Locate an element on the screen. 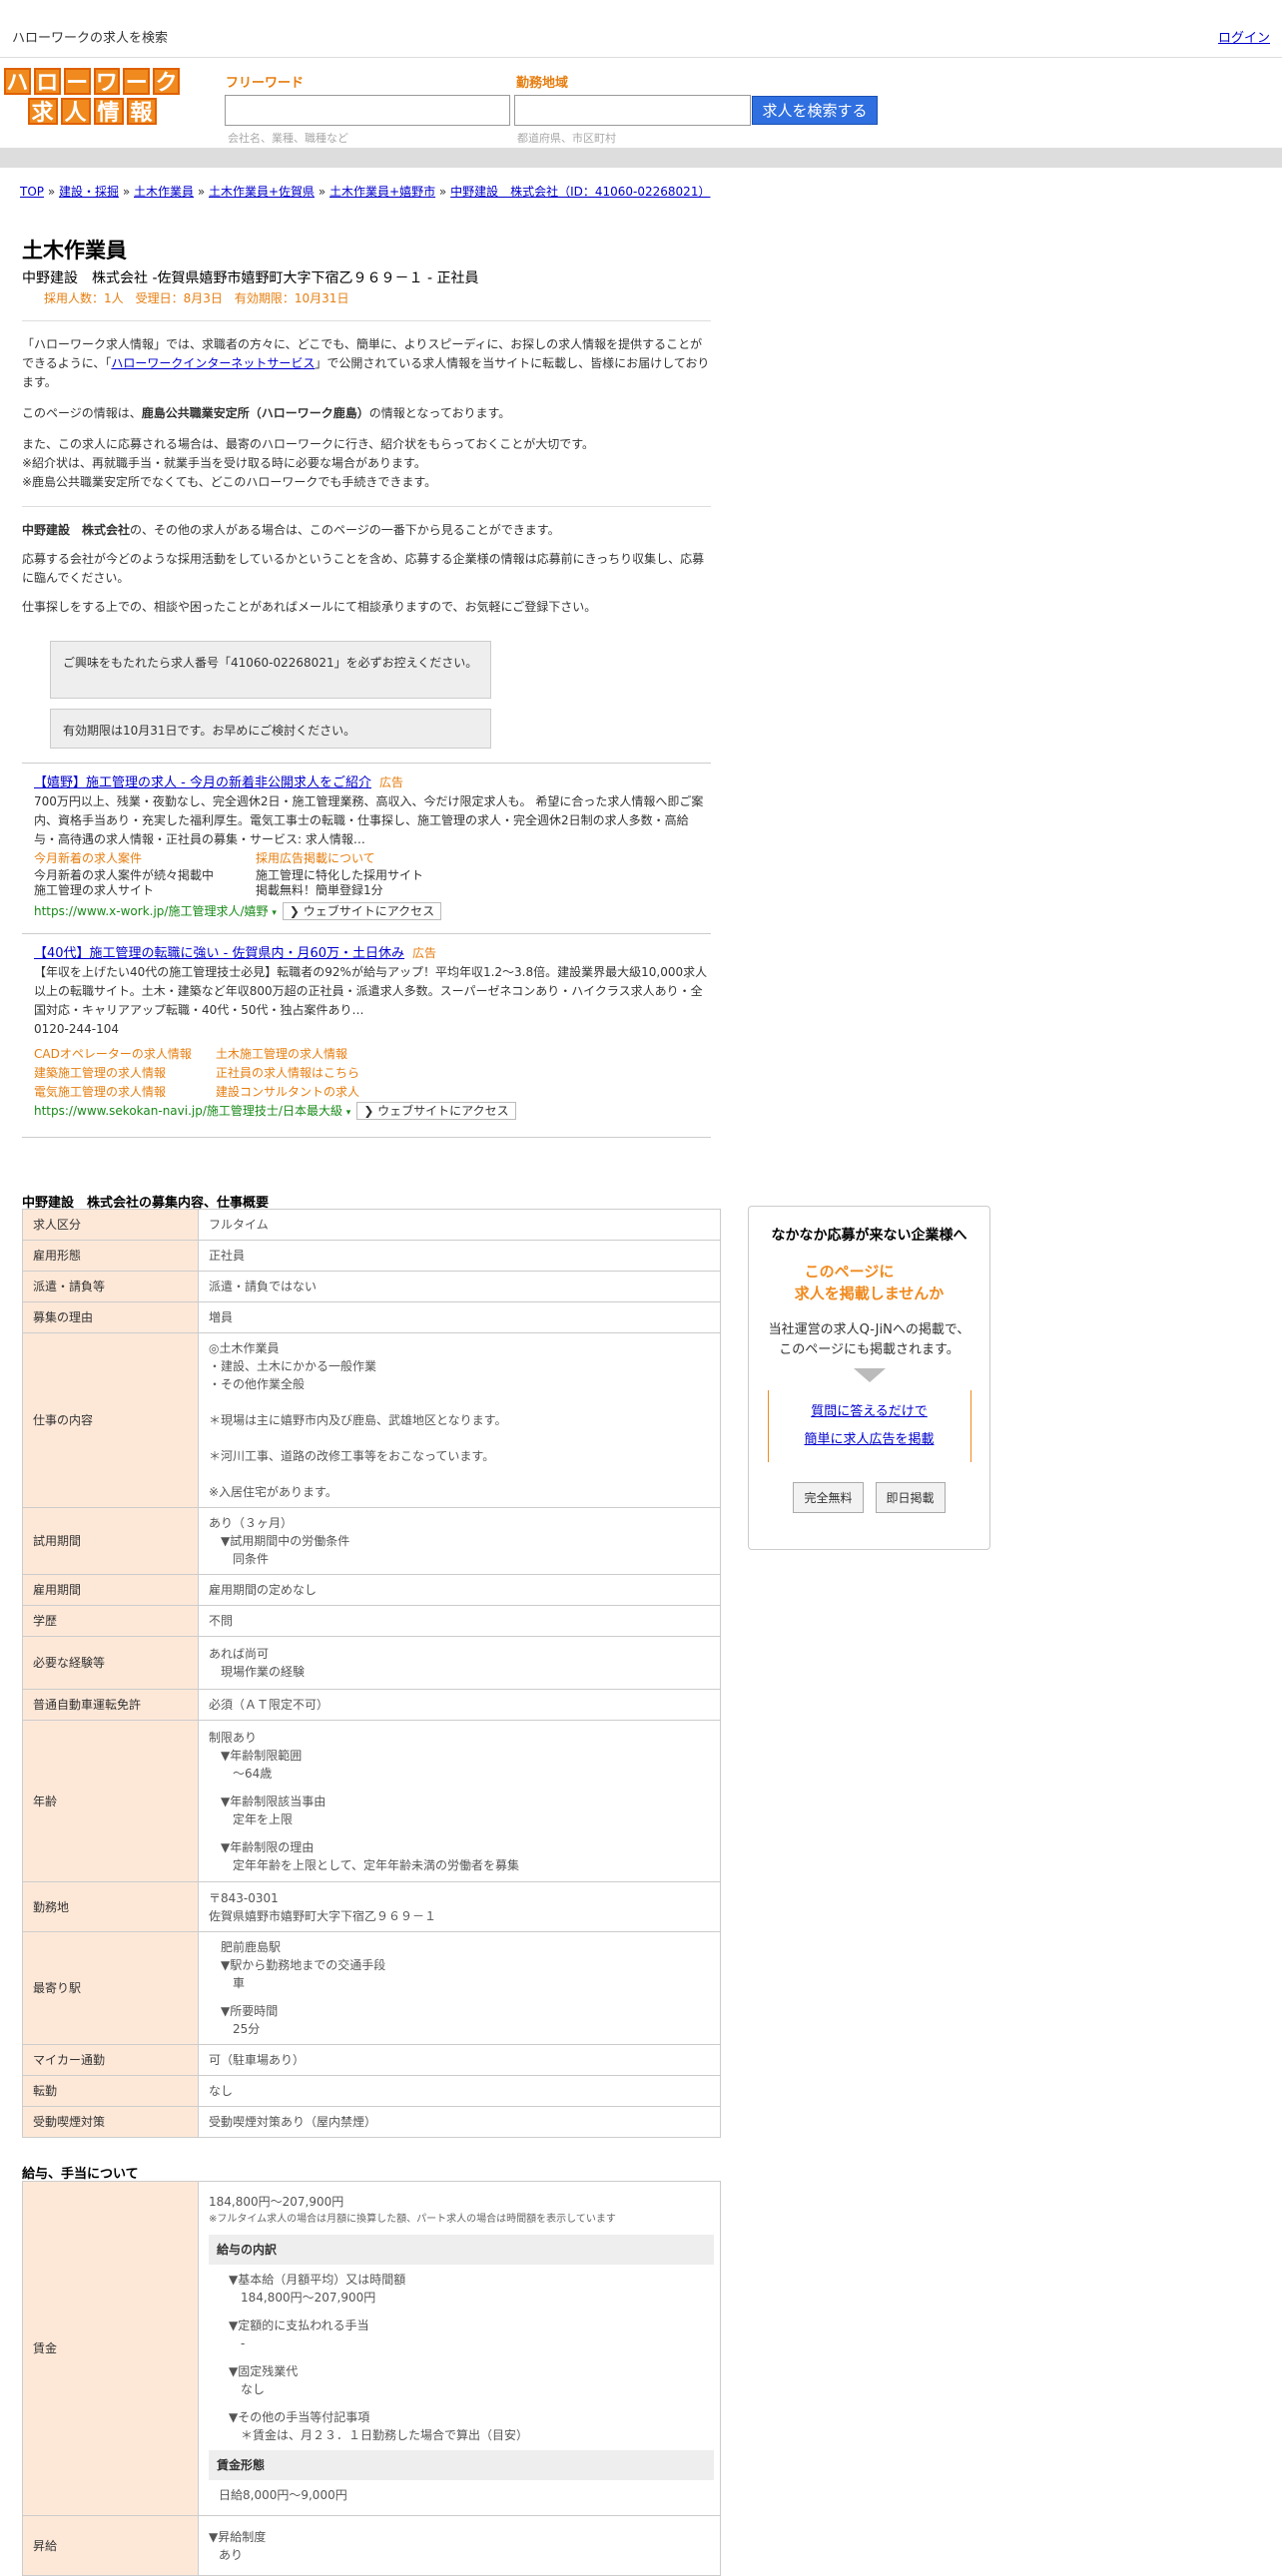 The width and height of the screenshot is (1282, 2576). value-line: なし is located at coordinates (248, 2389).